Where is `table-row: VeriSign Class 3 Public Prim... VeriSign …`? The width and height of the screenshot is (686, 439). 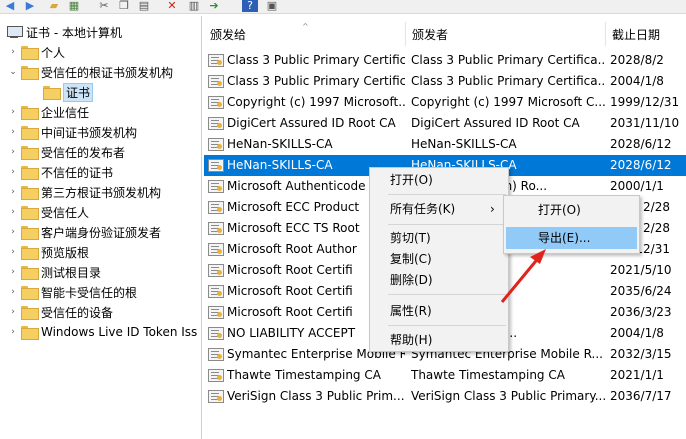 table-row: VeriSign Class 3 Public Prim... VeriSign … is located at coordinates (445, 396).